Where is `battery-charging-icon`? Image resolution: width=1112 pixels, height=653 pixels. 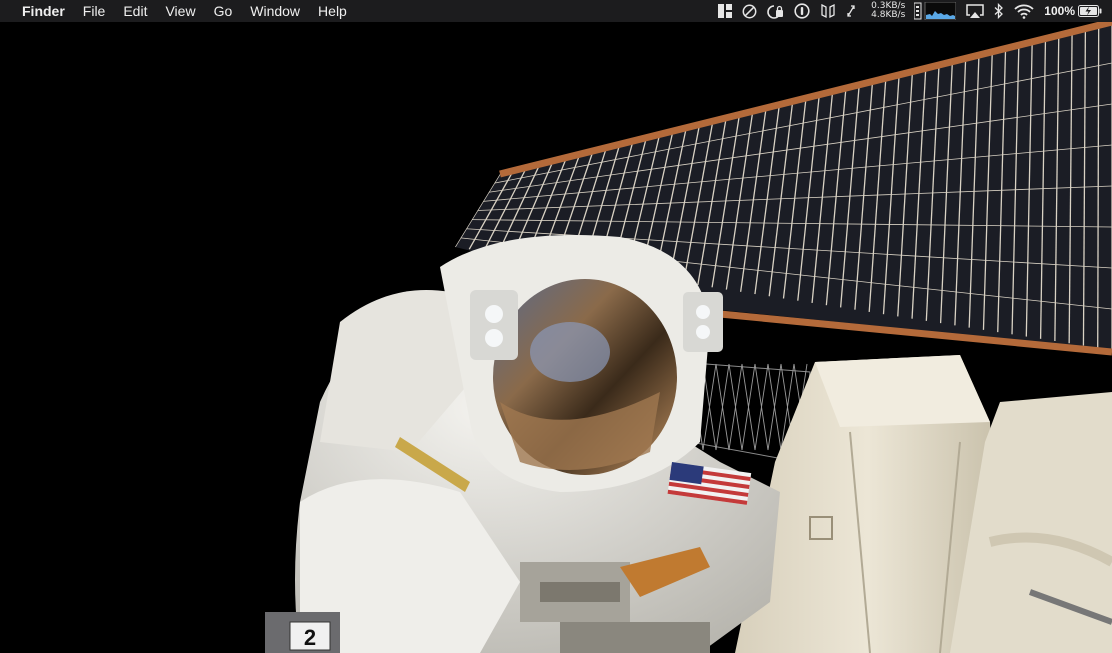 battery-charging-icon is located at coordinates (1090, 11).